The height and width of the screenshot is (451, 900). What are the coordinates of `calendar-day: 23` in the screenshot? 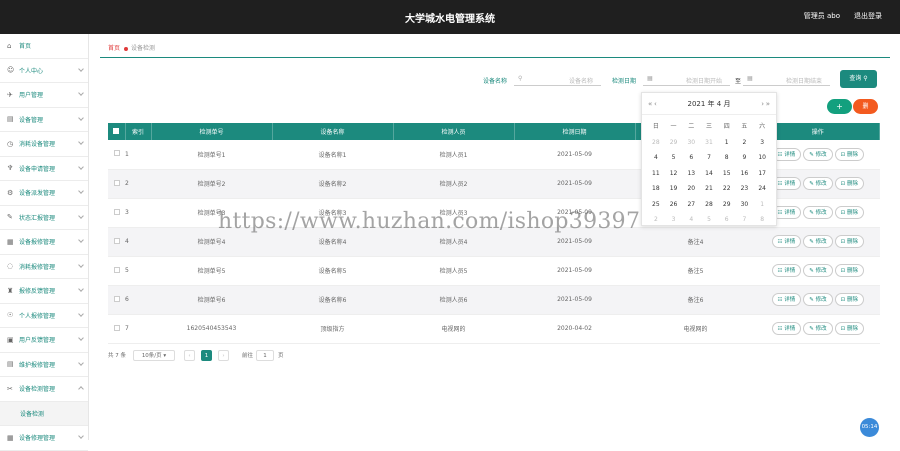 It's located at (745, 189).